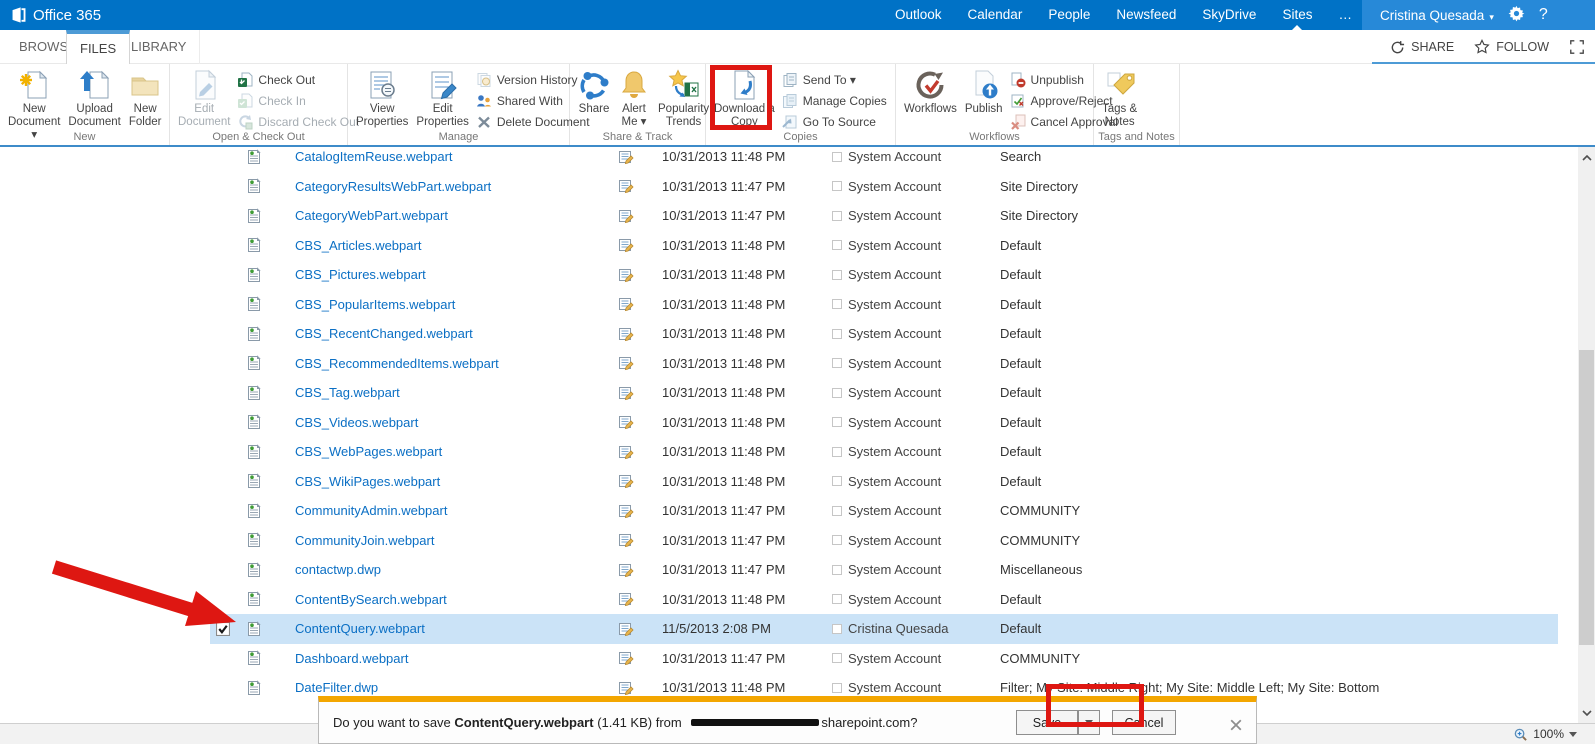 This screenshot has width=1595, height=744. What do you see at coordinates (1041, 570) in the screenshot?
I see `category: Miscellaneous` at bounding box center [1041, 570].